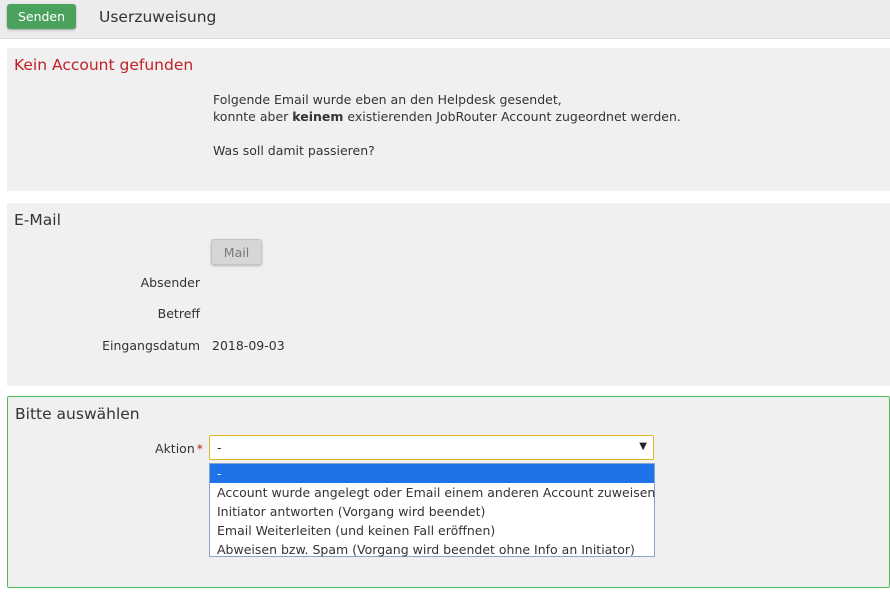 This screenshot has width=890, height=596. Describe the element at coordinates (37, 220) in the screenshot. I see `email-heading: E-Mail` at that location.